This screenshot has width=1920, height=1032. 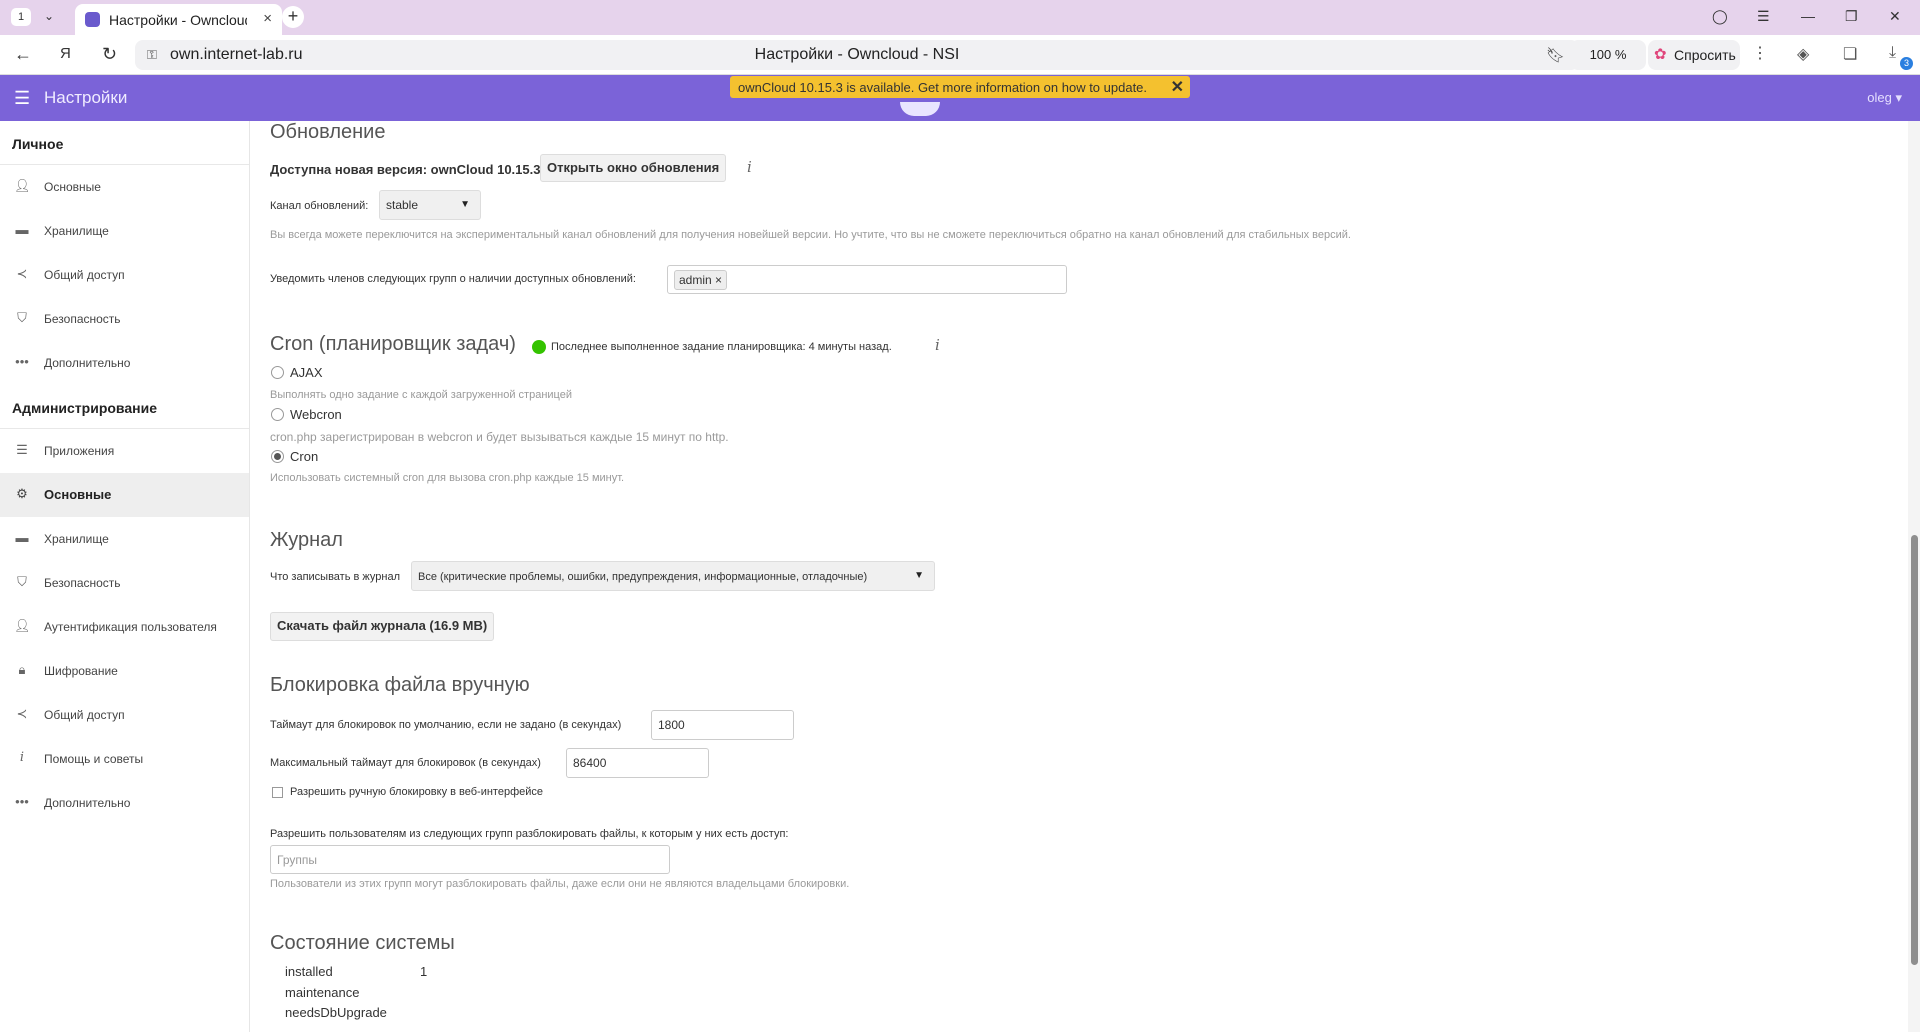 What do you see at coordinates (22, 229) in the screenshot?
I see `folder-icon: ▬` at bounding box center [22, 229].